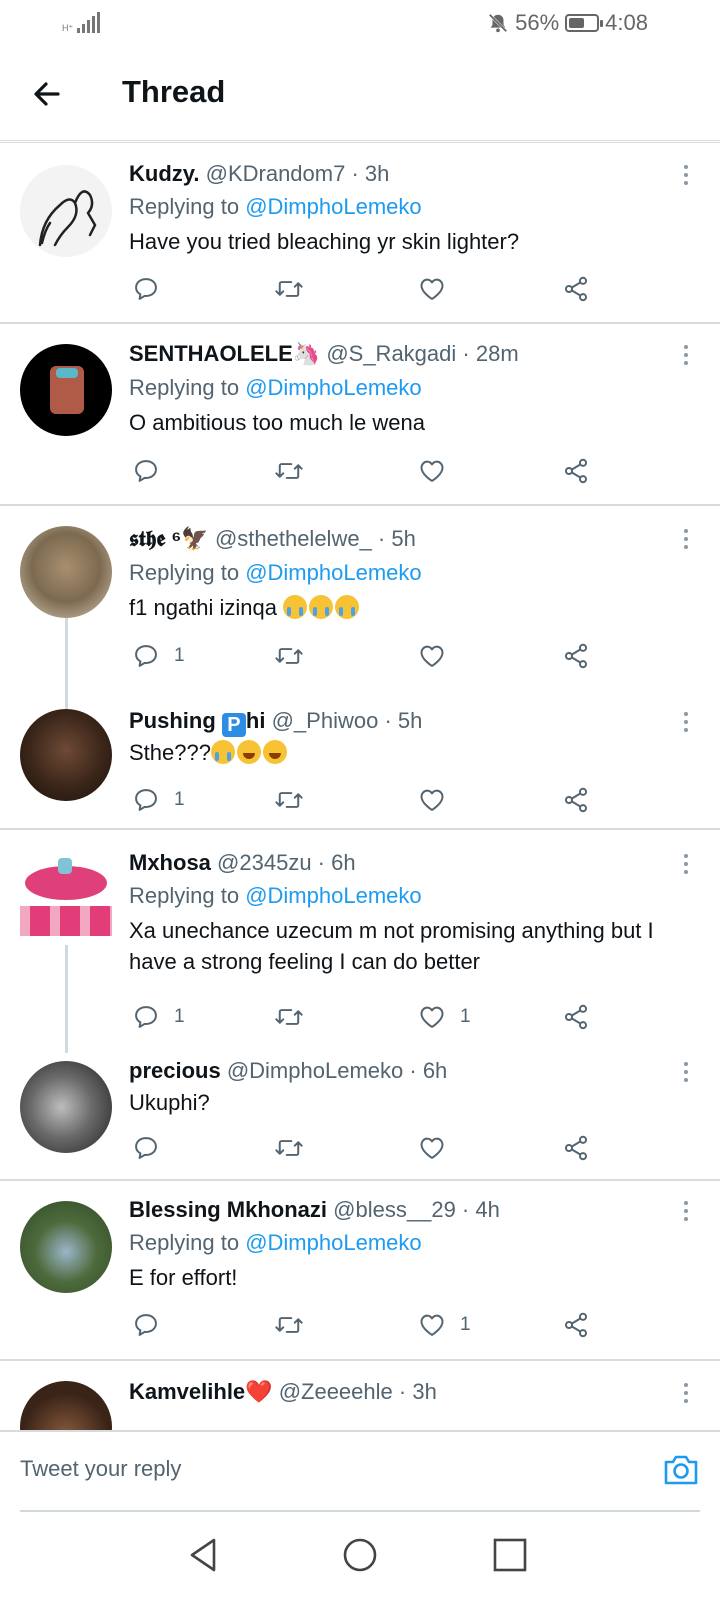  I want to click on timestamp: 6h, so click(343, 862).